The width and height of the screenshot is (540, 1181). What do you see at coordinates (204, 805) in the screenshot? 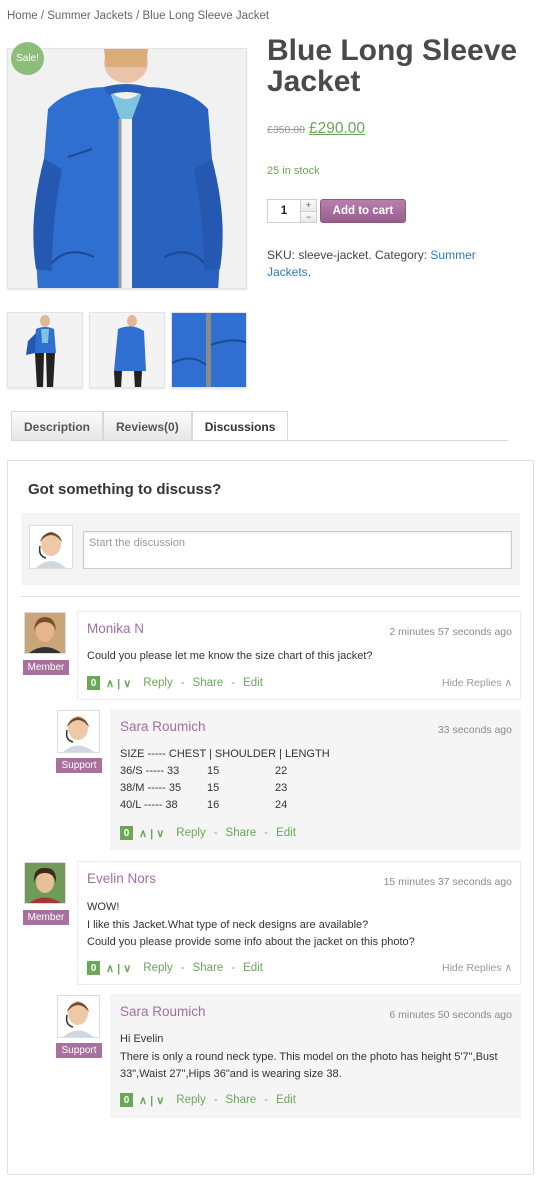
I see `size-row: 40/L ----- 38 16 24` at bounding box center [204, 805].